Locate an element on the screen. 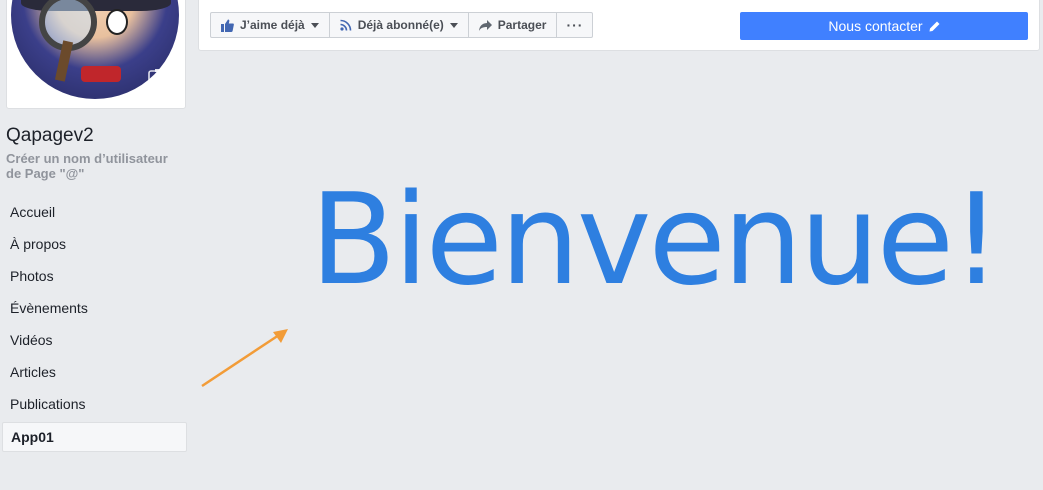 This screenshot has height=490, width=1043. action-button-group: J’aime déjà Déjà abonné(e) Partager ··· is located at coordinates (402, 25).